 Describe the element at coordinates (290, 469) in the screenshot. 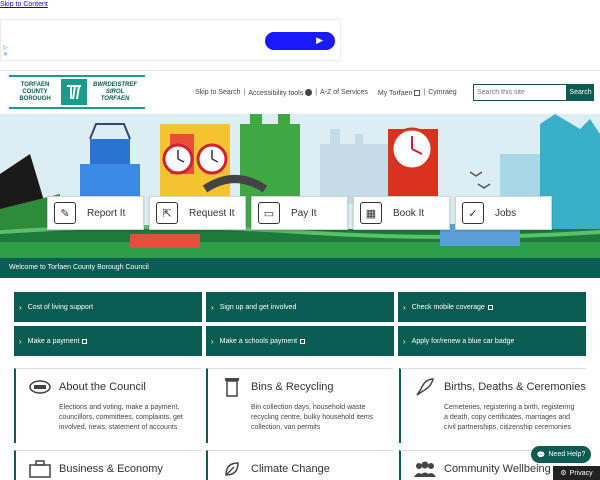

I see `card-title: Climate Change` at that location.